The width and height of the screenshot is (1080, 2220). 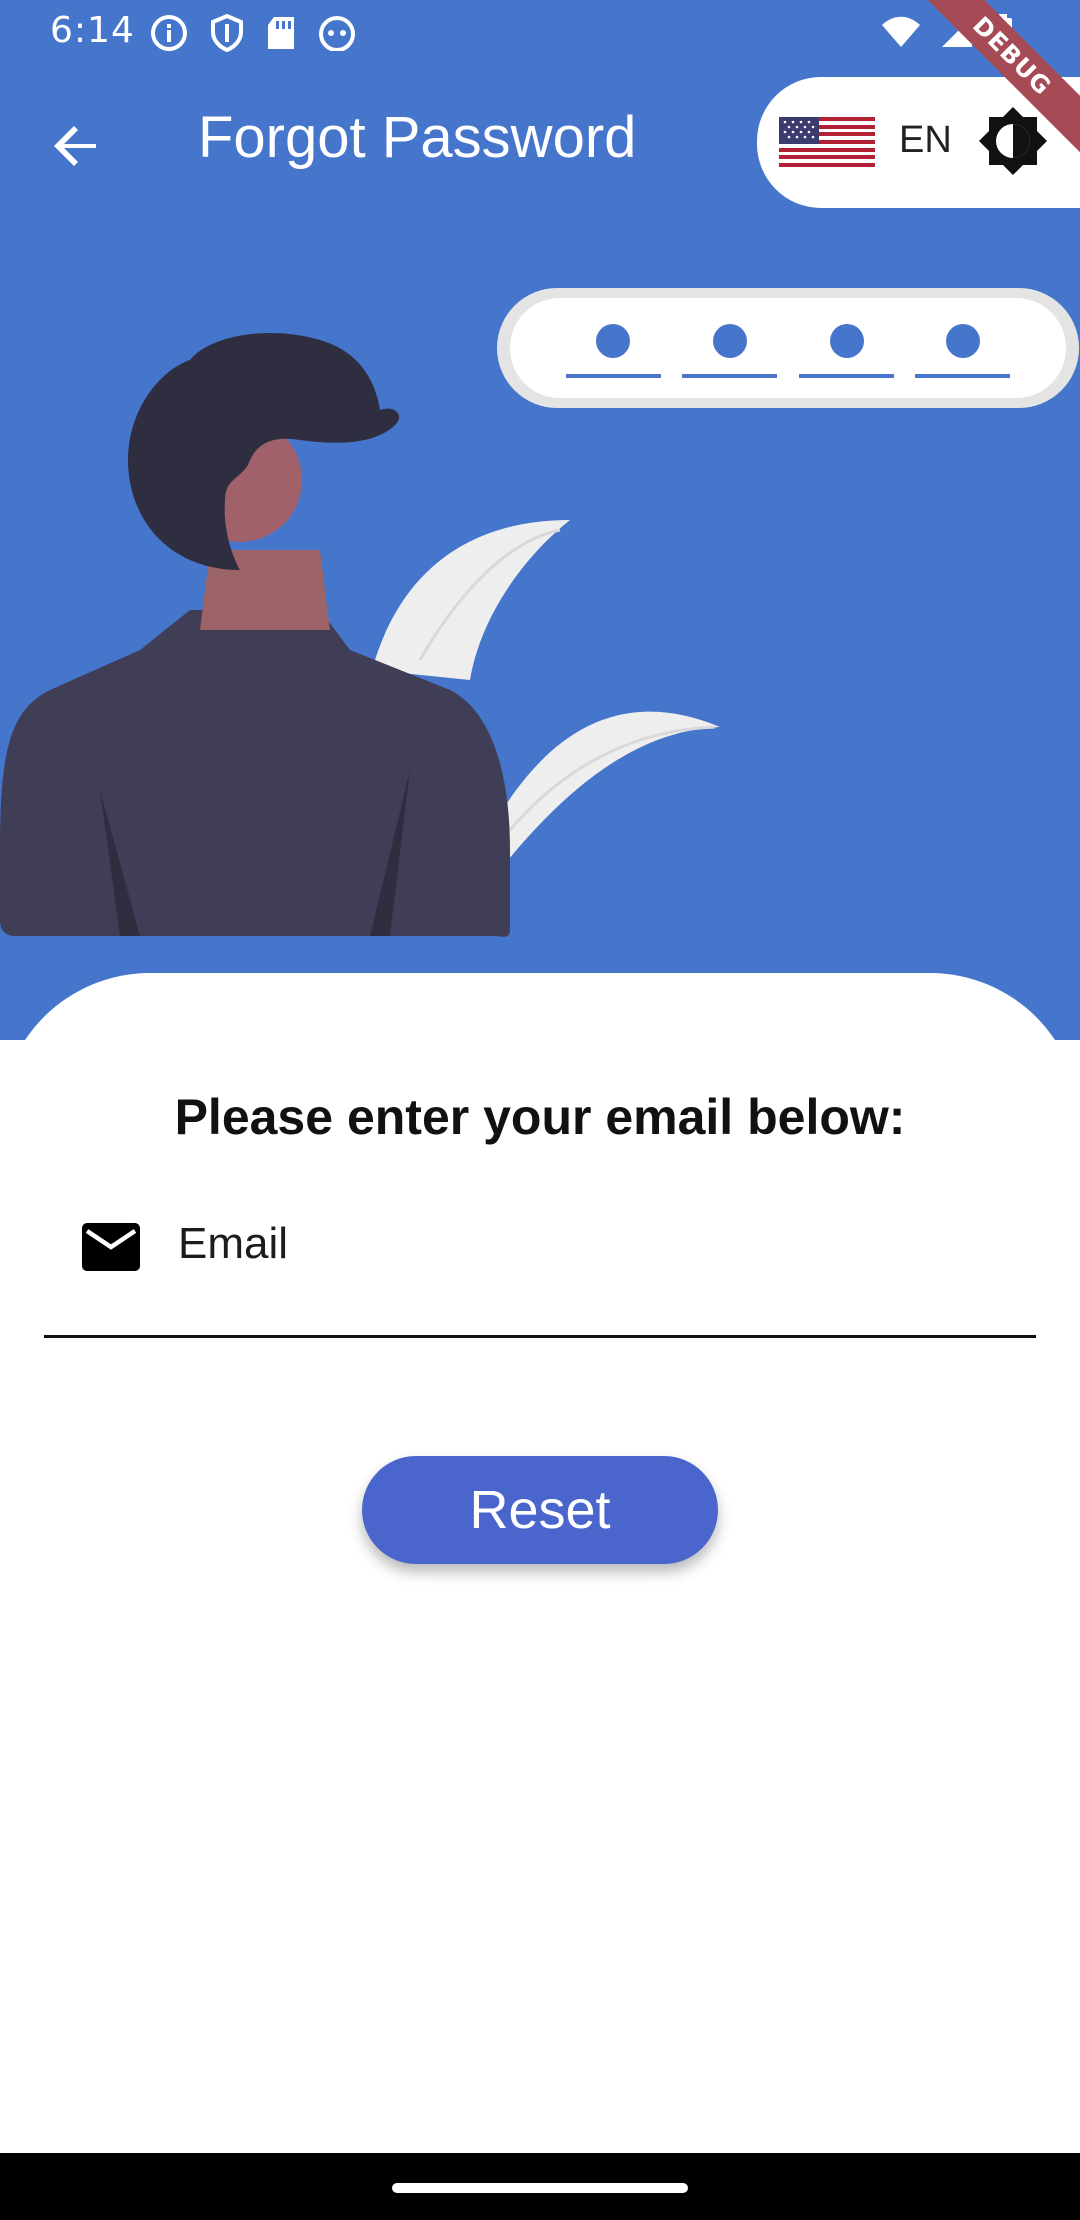 I want to click on sd-card-icon, so click(x=281, y=33).